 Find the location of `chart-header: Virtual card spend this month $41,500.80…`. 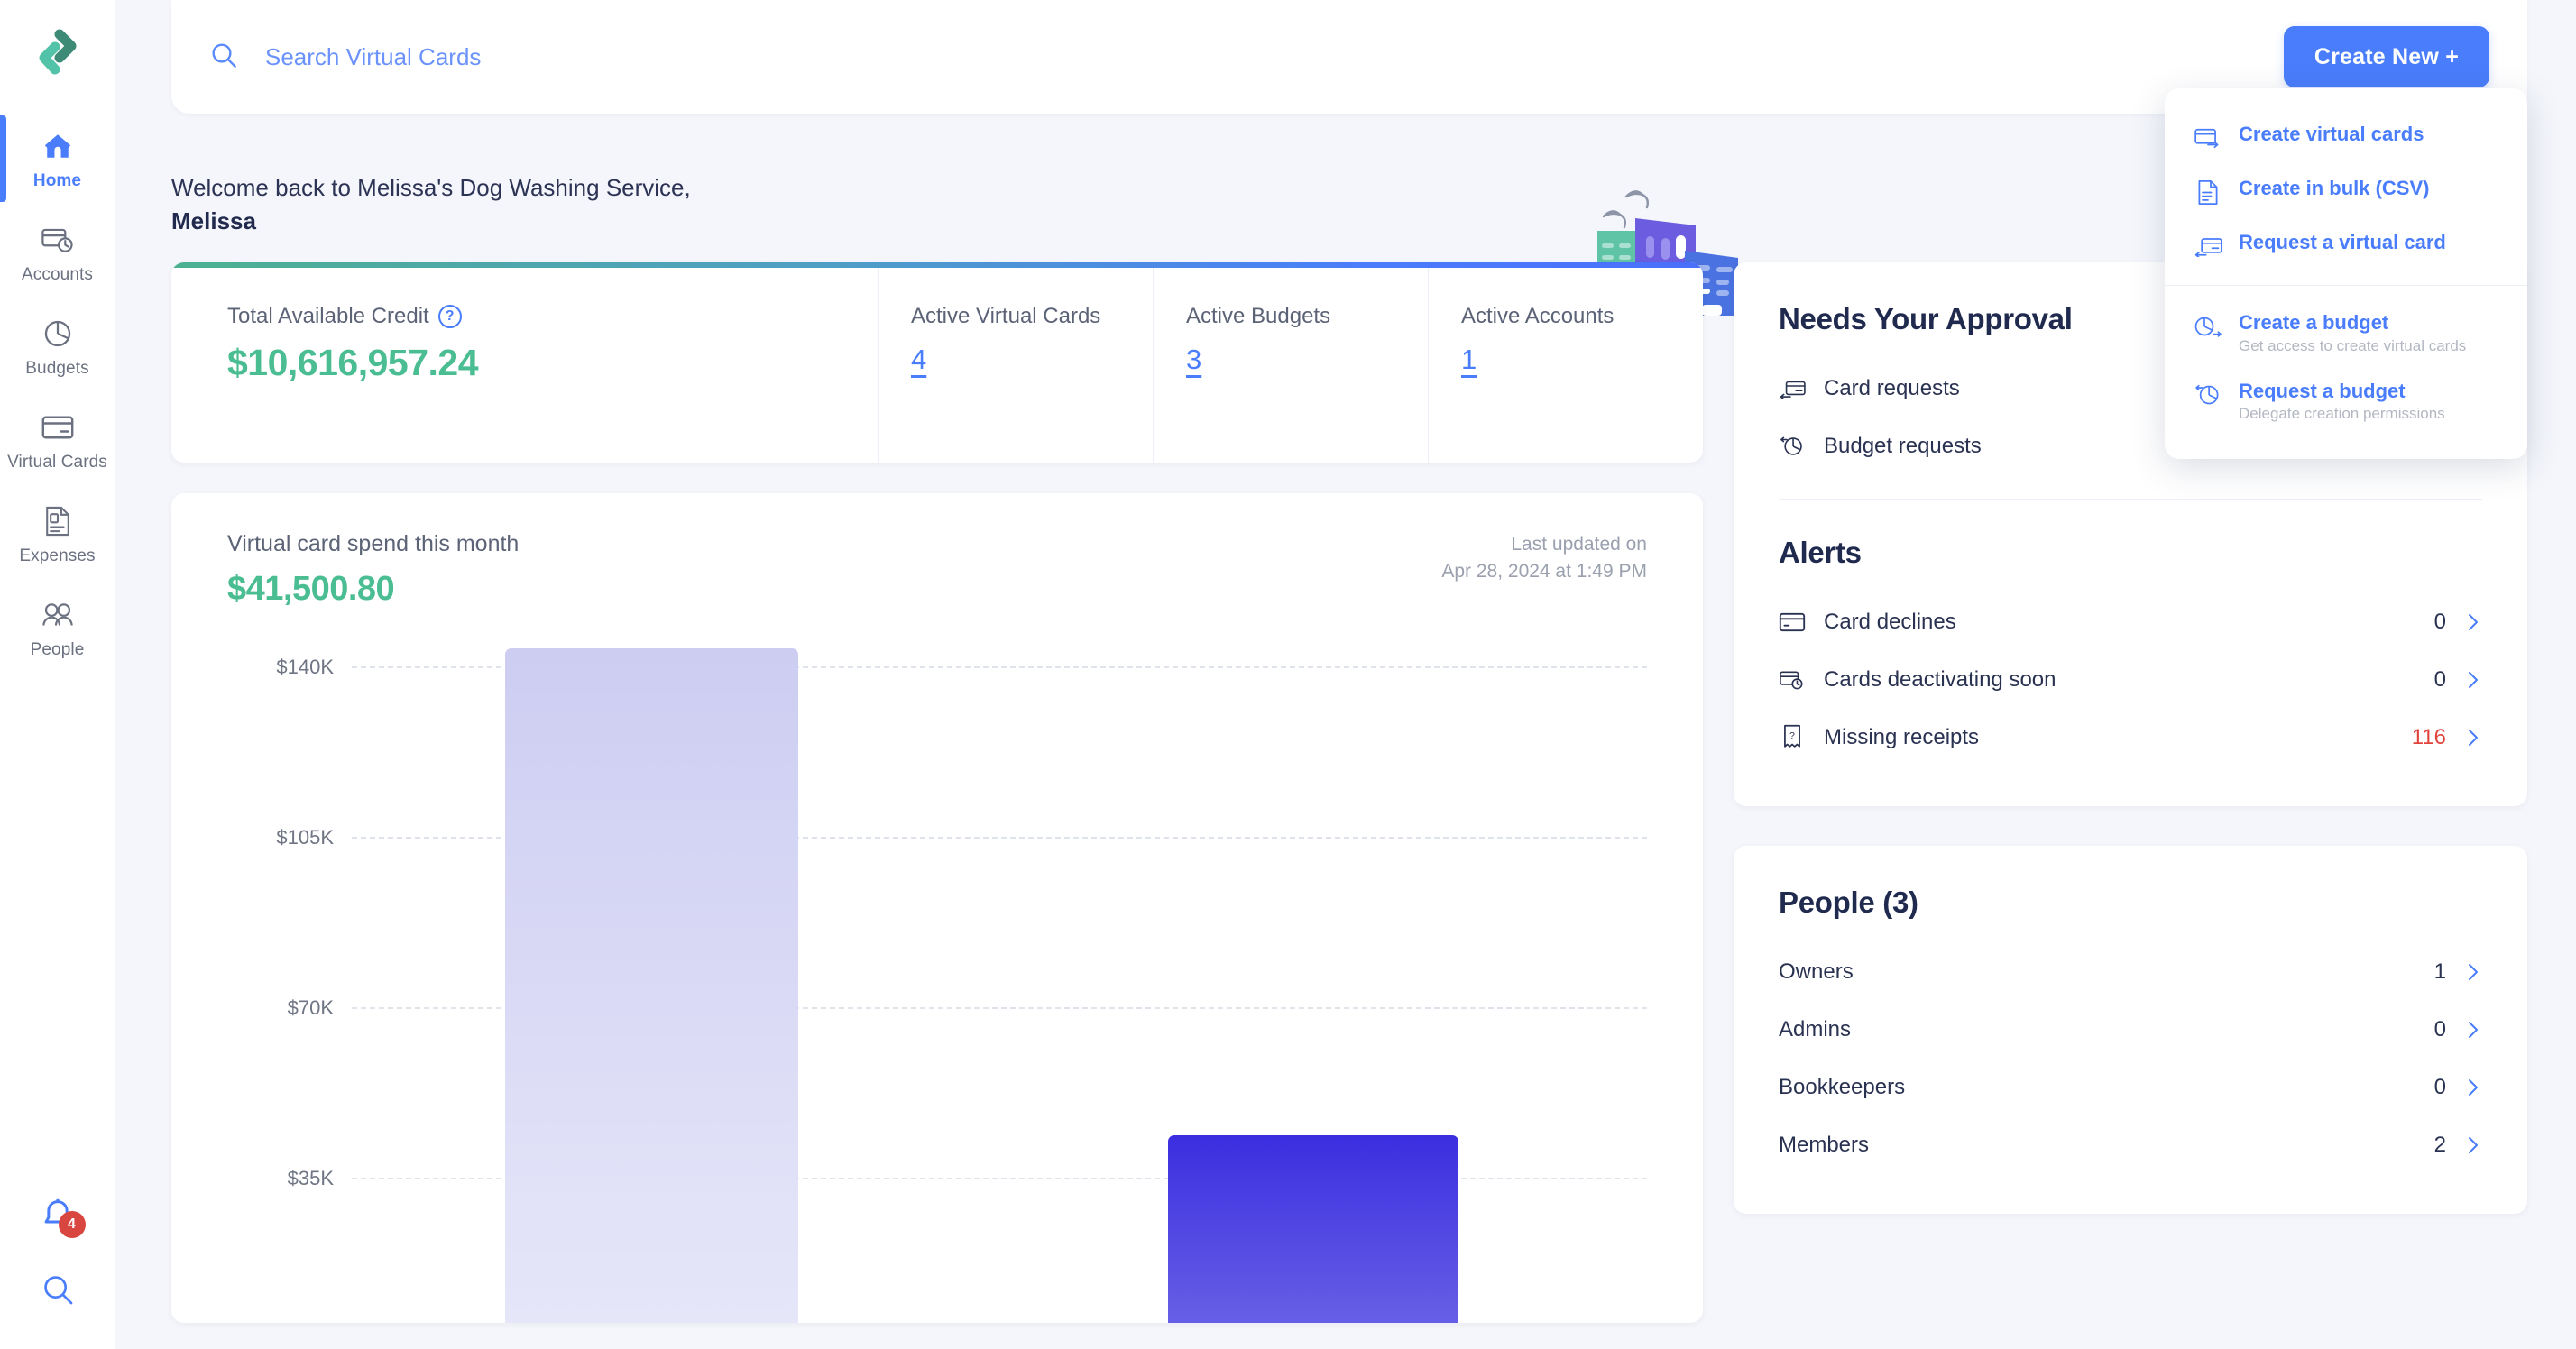

chart-header: Virtual card spend this month $41,500.80… is located at coordinates (937, 570).